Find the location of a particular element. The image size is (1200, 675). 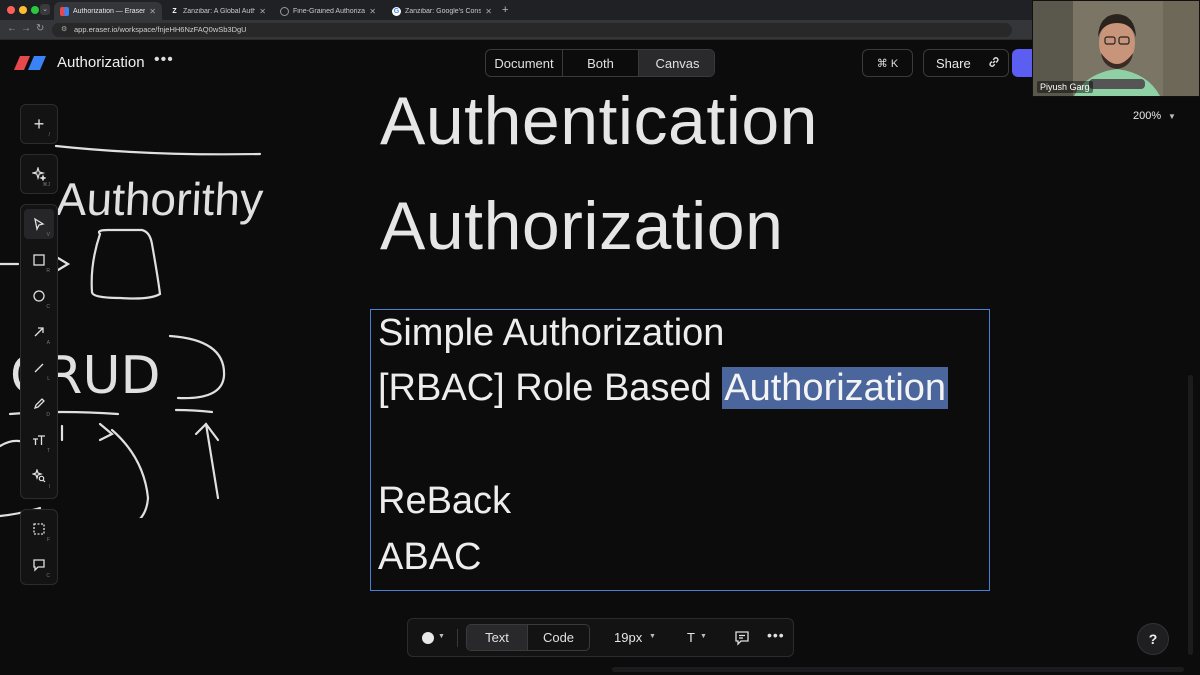

text-tool-button: T is located at coordinates (39, 440).